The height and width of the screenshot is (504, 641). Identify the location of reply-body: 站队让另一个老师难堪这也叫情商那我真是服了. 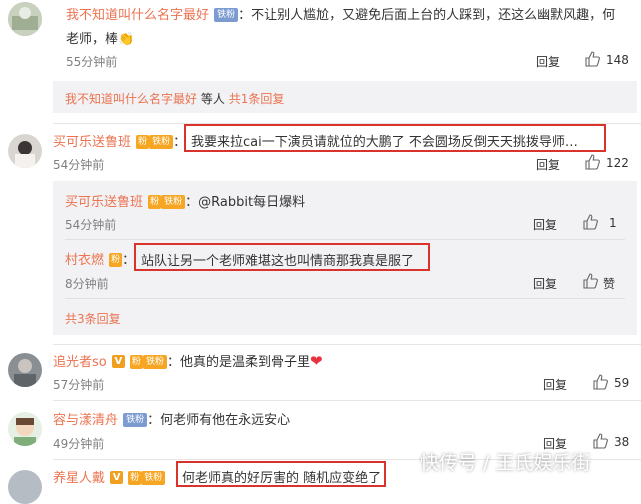
(278, 261).